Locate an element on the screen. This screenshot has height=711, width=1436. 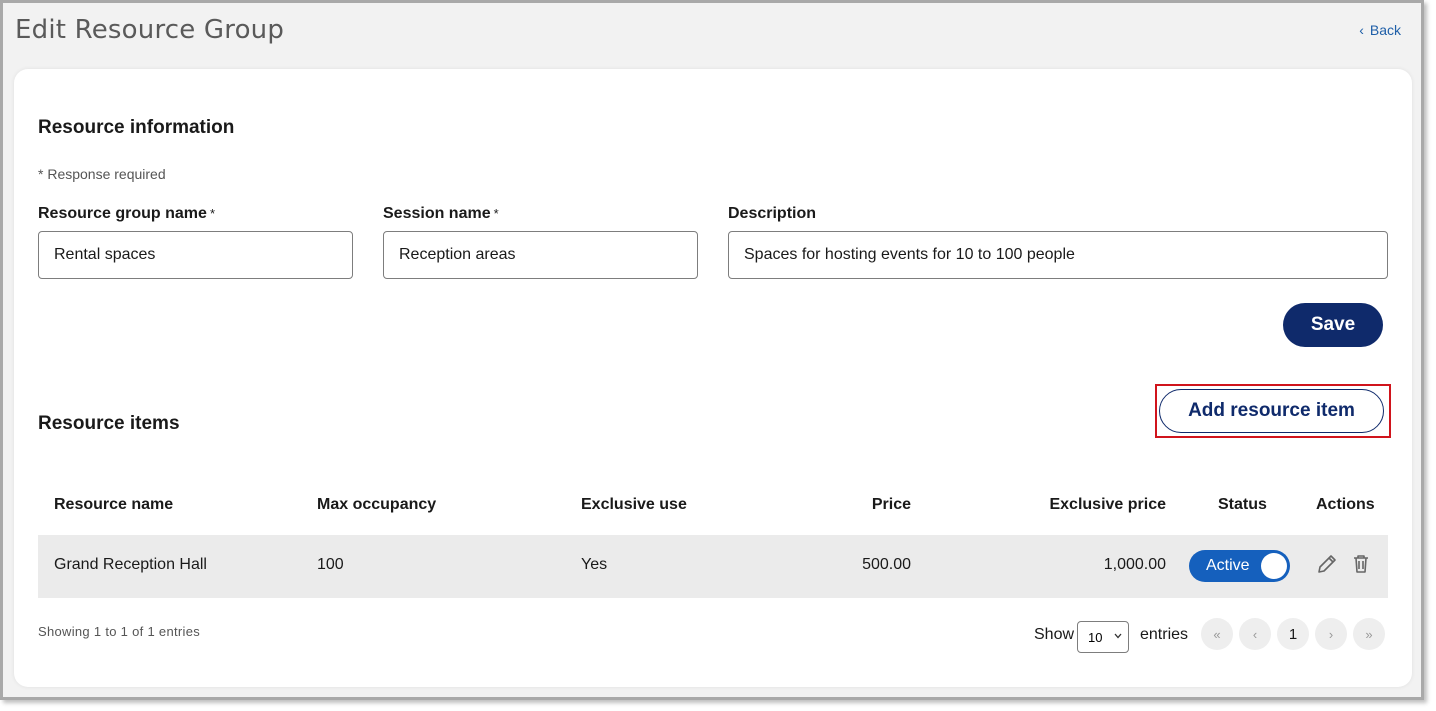
status-toggle: Active is located at coordinates (1239, 566).